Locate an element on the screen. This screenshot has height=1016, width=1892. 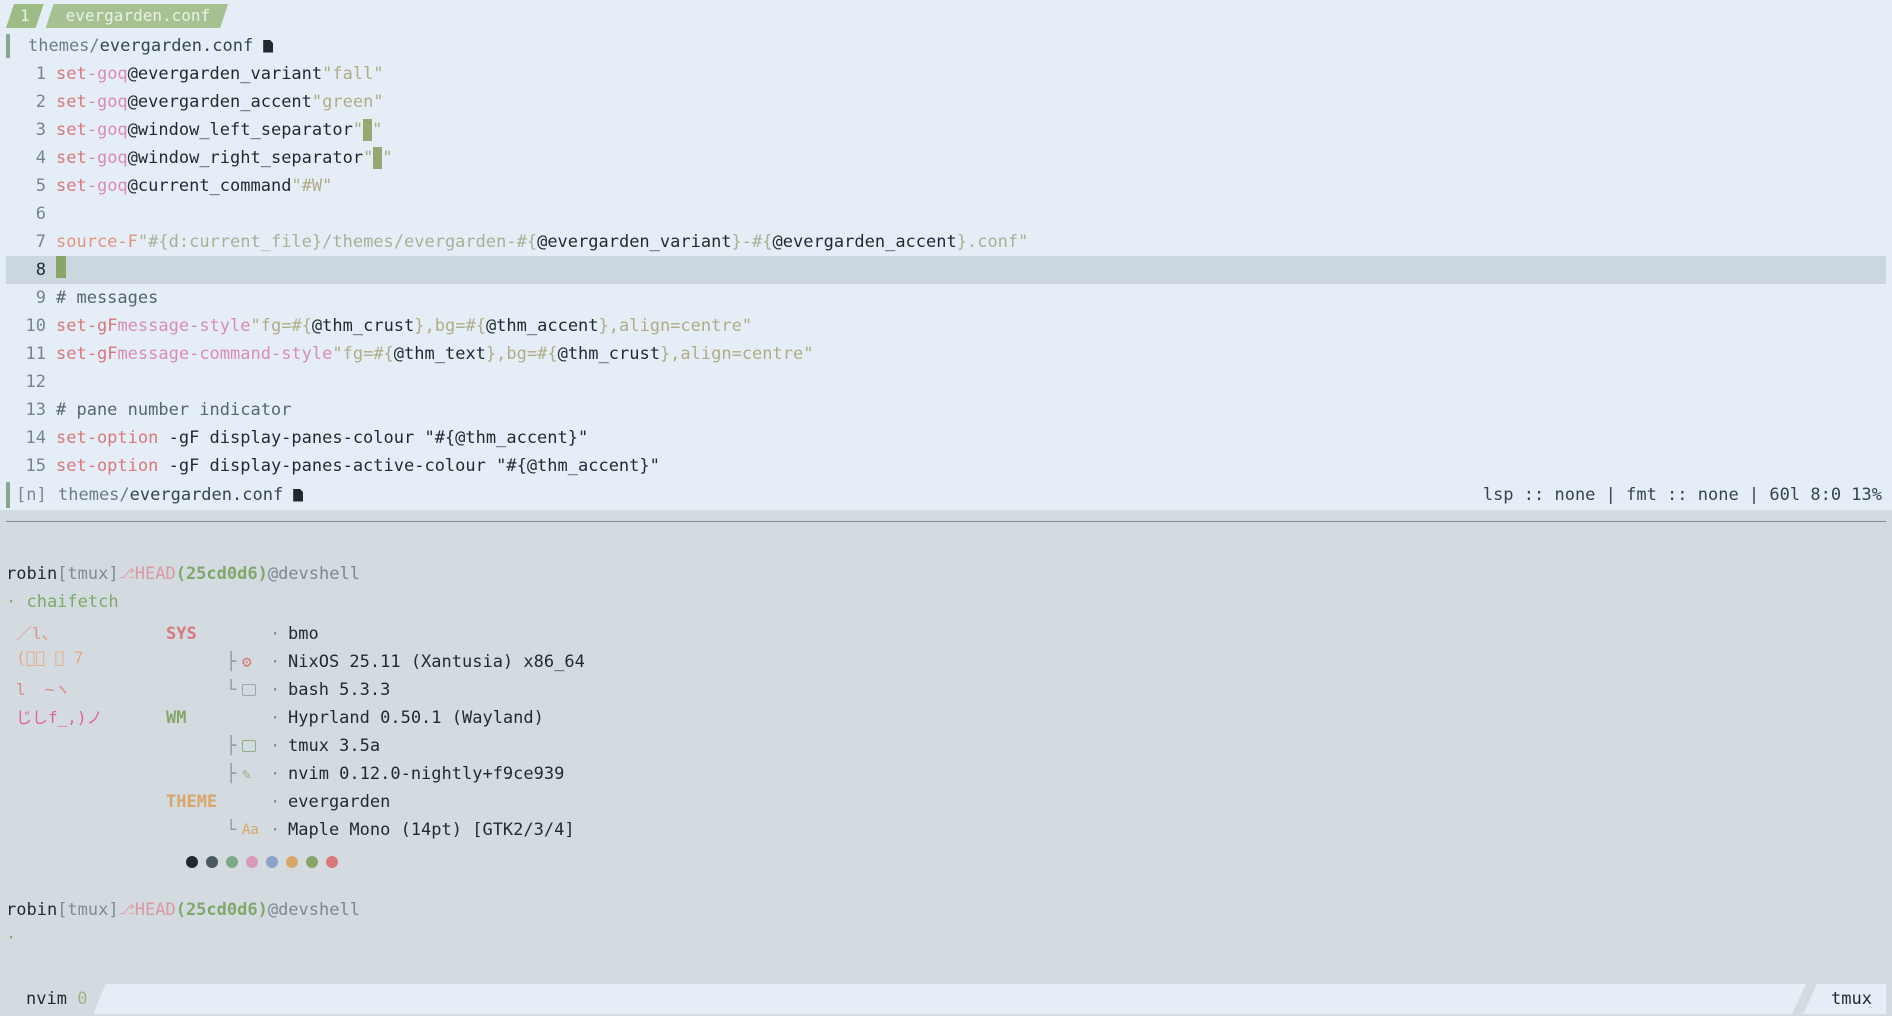
window-index: 0 is located at coordinates (82, 999).